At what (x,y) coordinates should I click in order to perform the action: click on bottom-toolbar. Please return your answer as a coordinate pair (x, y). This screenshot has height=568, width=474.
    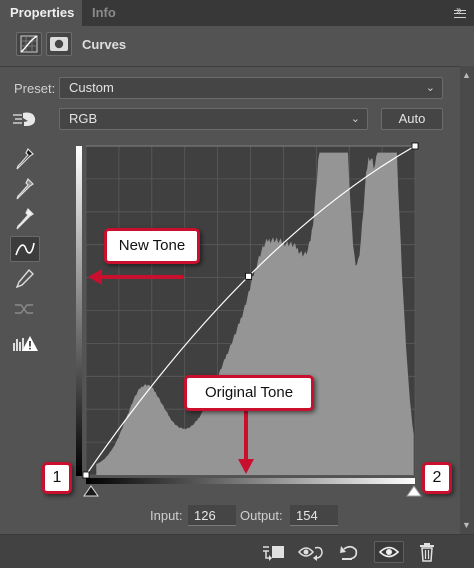
    Looking at the image, I should click on (237, 551).